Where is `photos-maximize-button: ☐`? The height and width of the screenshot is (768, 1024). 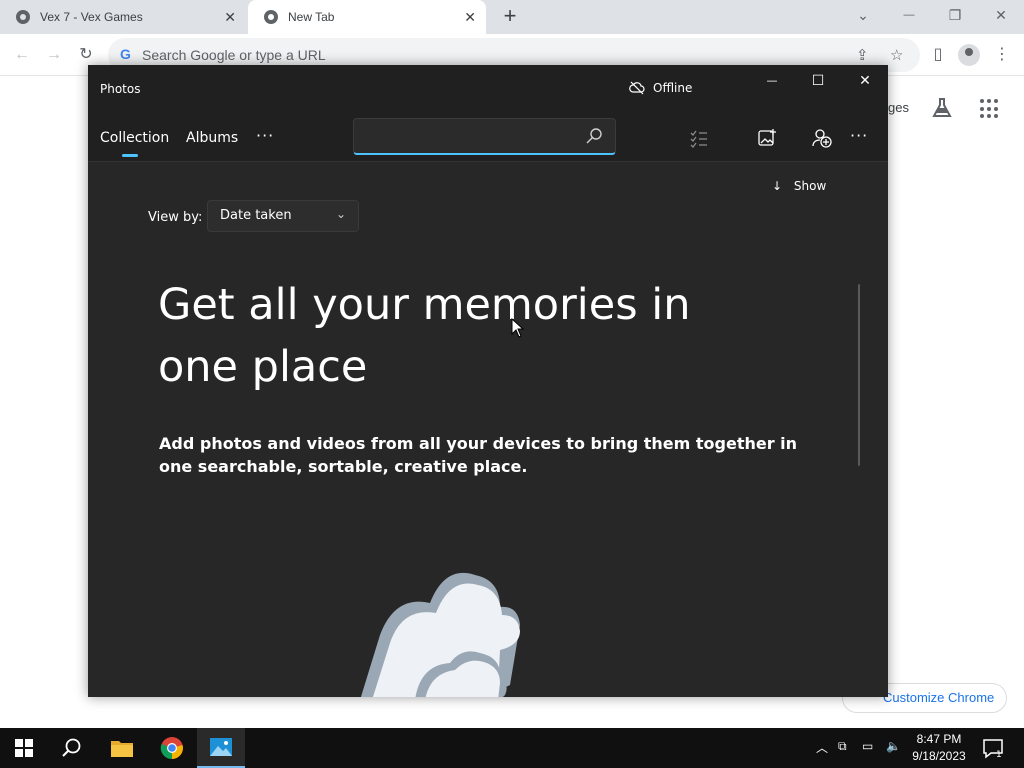
photos-maximize-button: ☐ is located at coordinates (818, 81).